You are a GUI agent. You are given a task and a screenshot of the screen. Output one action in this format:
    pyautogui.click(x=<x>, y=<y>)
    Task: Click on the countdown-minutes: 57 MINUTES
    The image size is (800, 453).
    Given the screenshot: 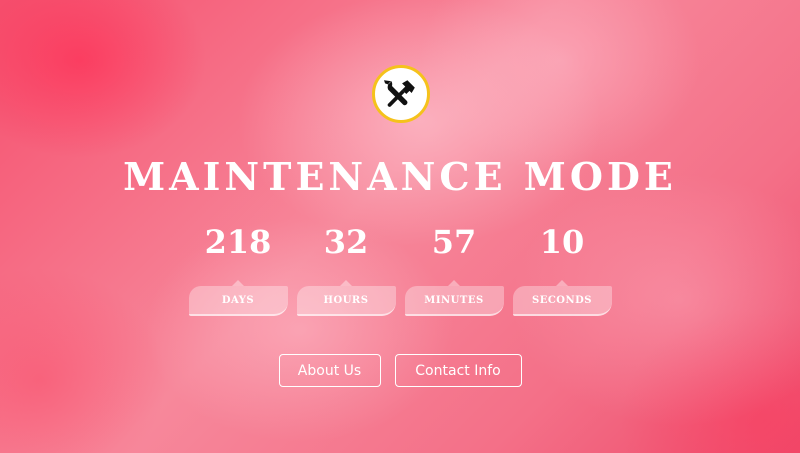 What is the action you would take?
    pyautogui.click(x=454, y=269)
    